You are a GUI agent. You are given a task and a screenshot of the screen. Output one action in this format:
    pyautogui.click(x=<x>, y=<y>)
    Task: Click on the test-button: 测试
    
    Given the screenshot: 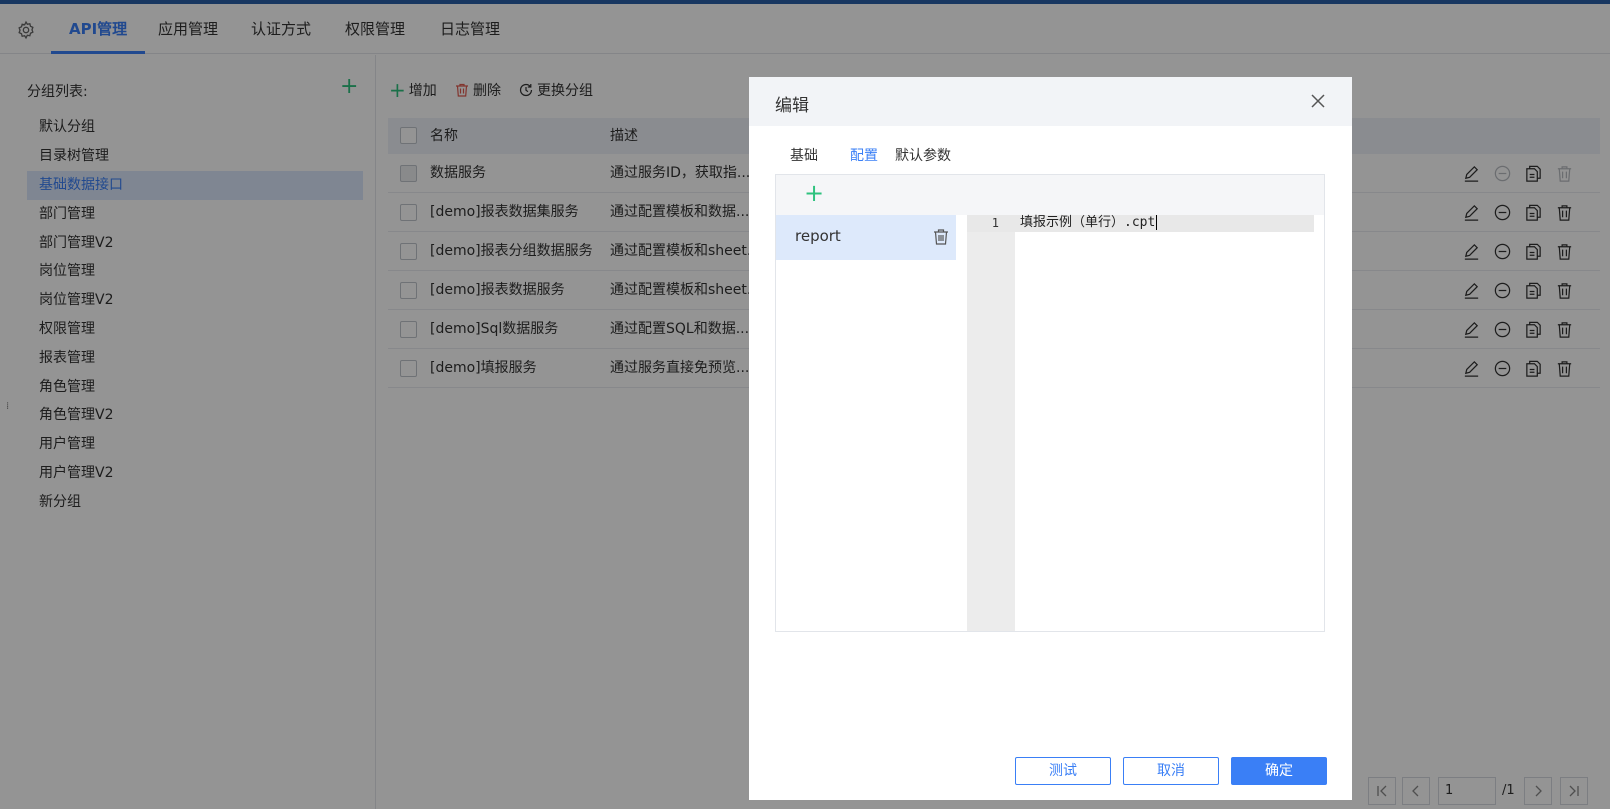 What is the action you would take?
    pyautogui.click(x=1063, y=771)
    